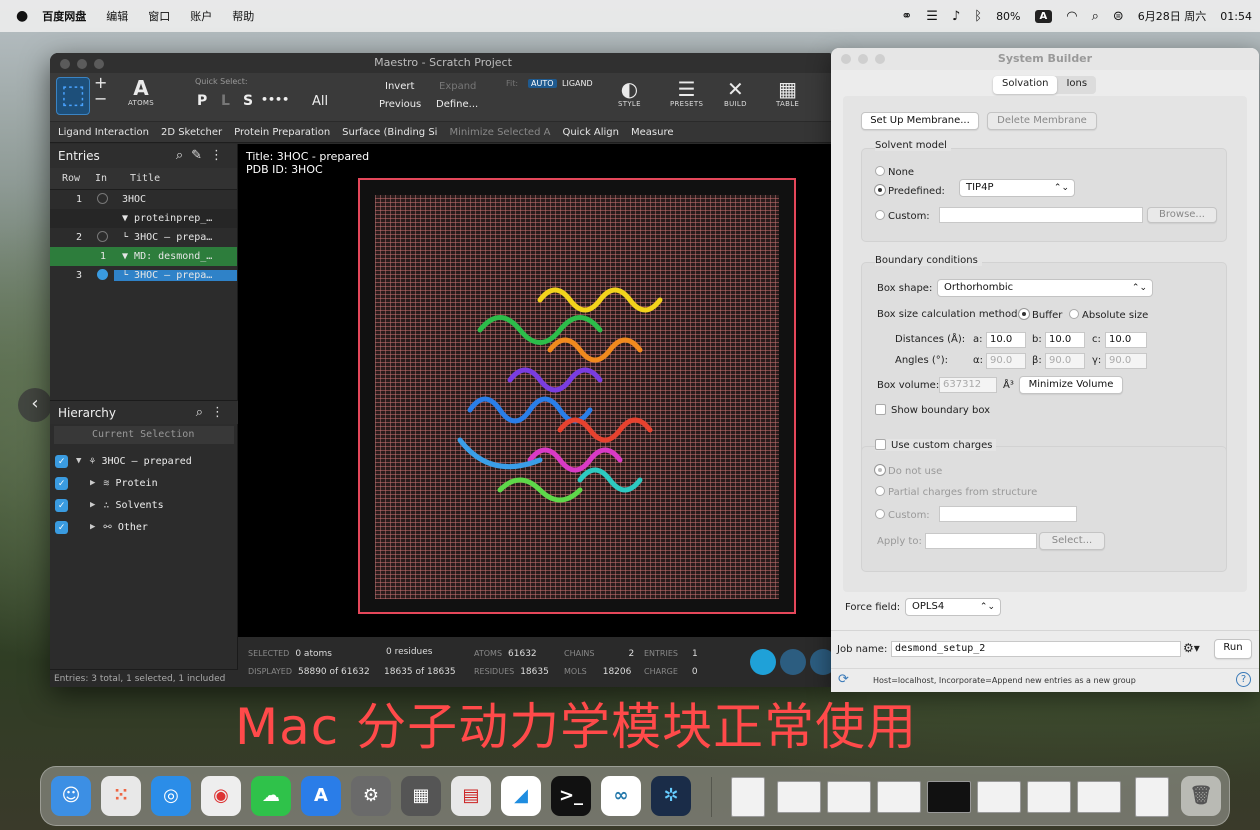 The width and height of the screenshot is (1260, 830). I want to click on menu-time: 01:54, so click(1236, 16).